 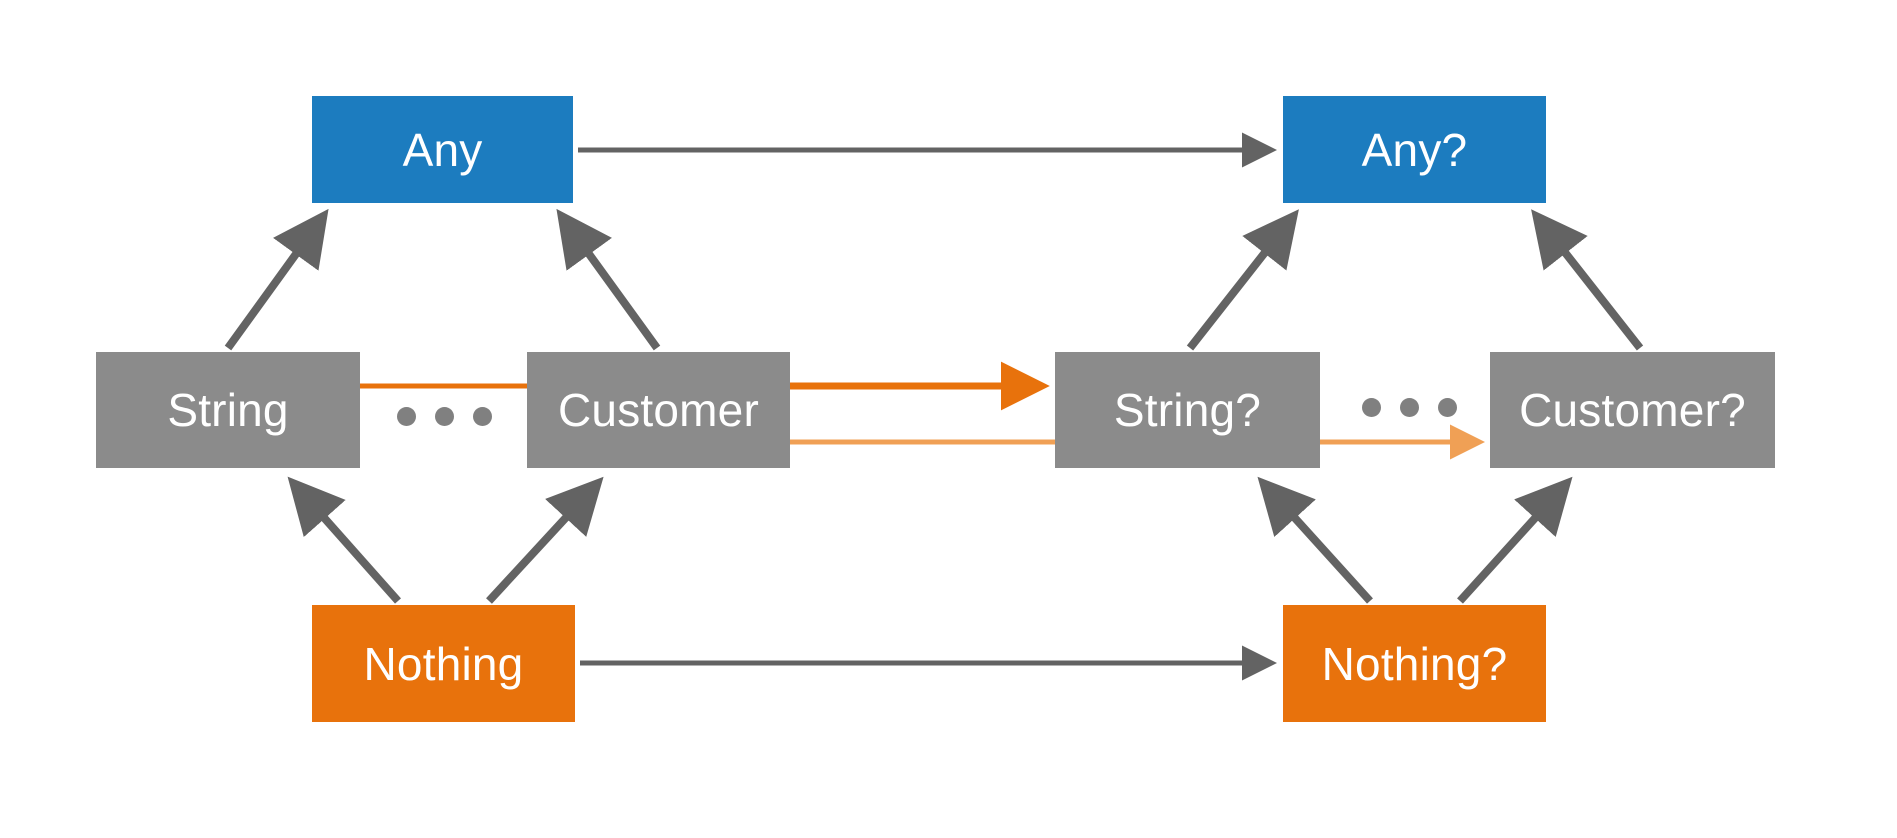 What do you see at coordinates (443, 663) in the screenshot?
I see `node-nothing: Nothing` at bounding box center [443, 663].